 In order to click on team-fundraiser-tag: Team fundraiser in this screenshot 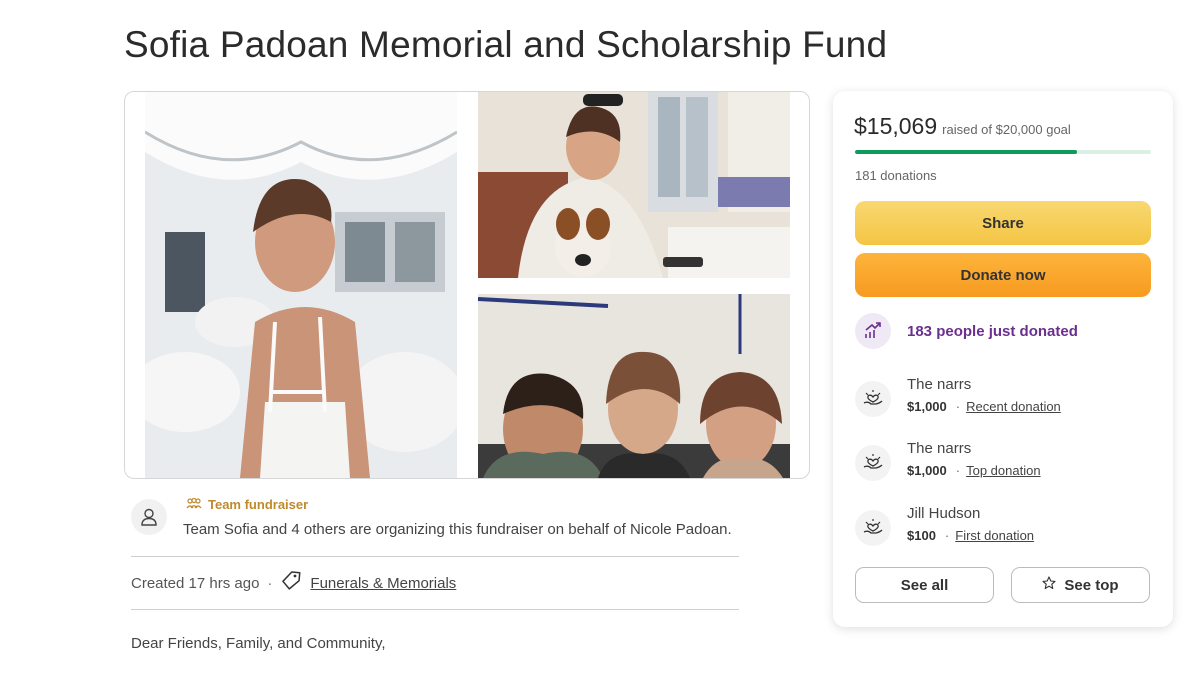, I will do `click(247, 504)`.